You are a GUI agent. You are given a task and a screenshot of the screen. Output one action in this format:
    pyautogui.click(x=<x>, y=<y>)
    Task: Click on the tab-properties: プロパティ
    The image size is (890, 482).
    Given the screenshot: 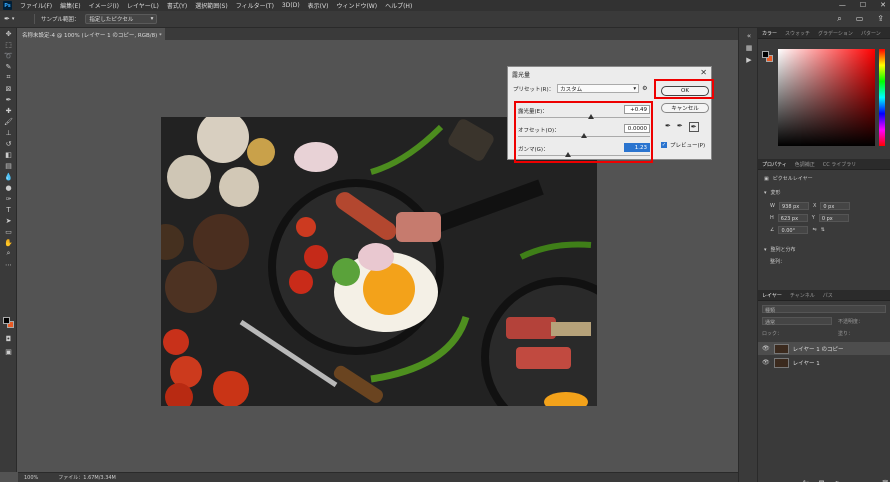 What is the action you would take?
    pyautogui.click(x=774, y=164)
    